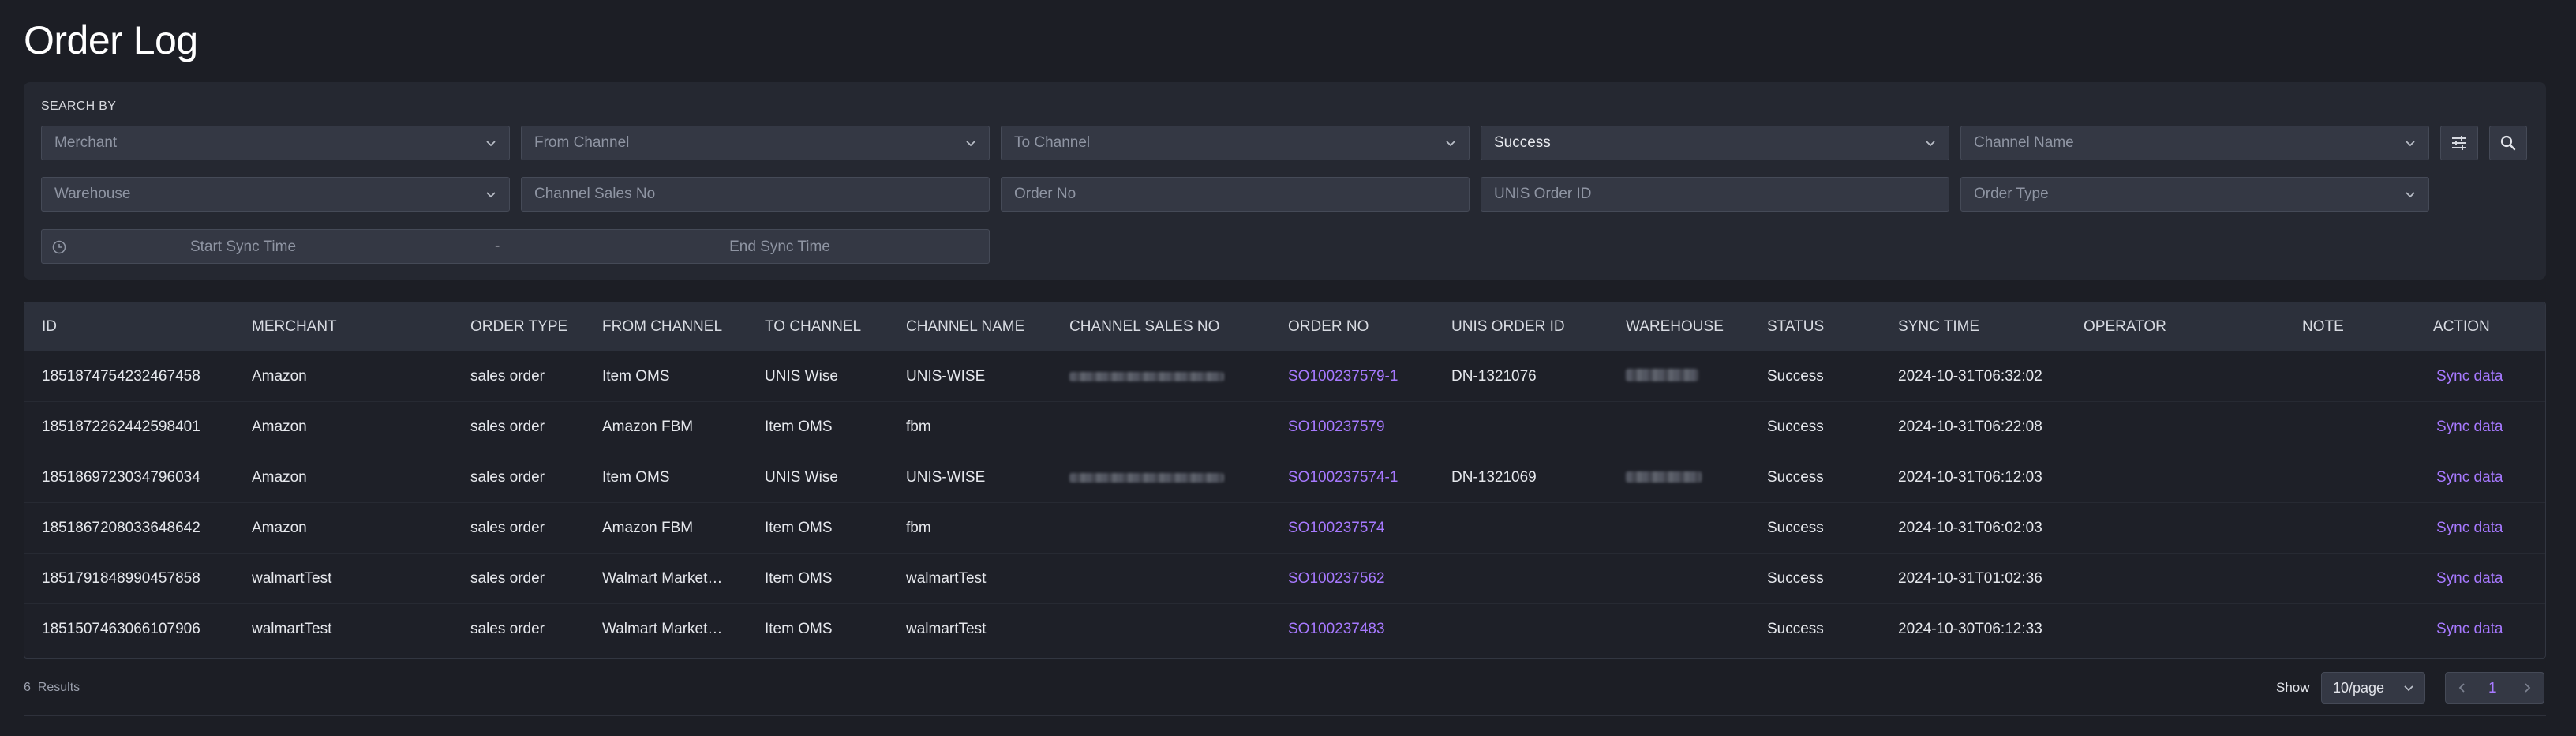 This screenshot has height=736, width=2576. I want to click on cell-unis-order-id: DN-1321069, so click(1494, 477).